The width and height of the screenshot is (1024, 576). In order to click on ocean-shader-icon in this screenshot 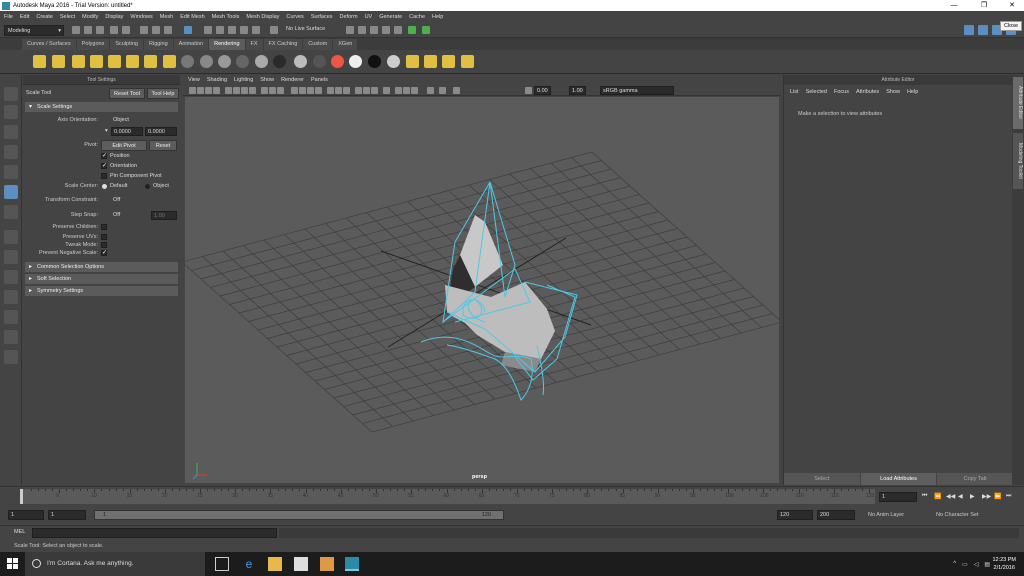, I will do `click(279, 61)`.